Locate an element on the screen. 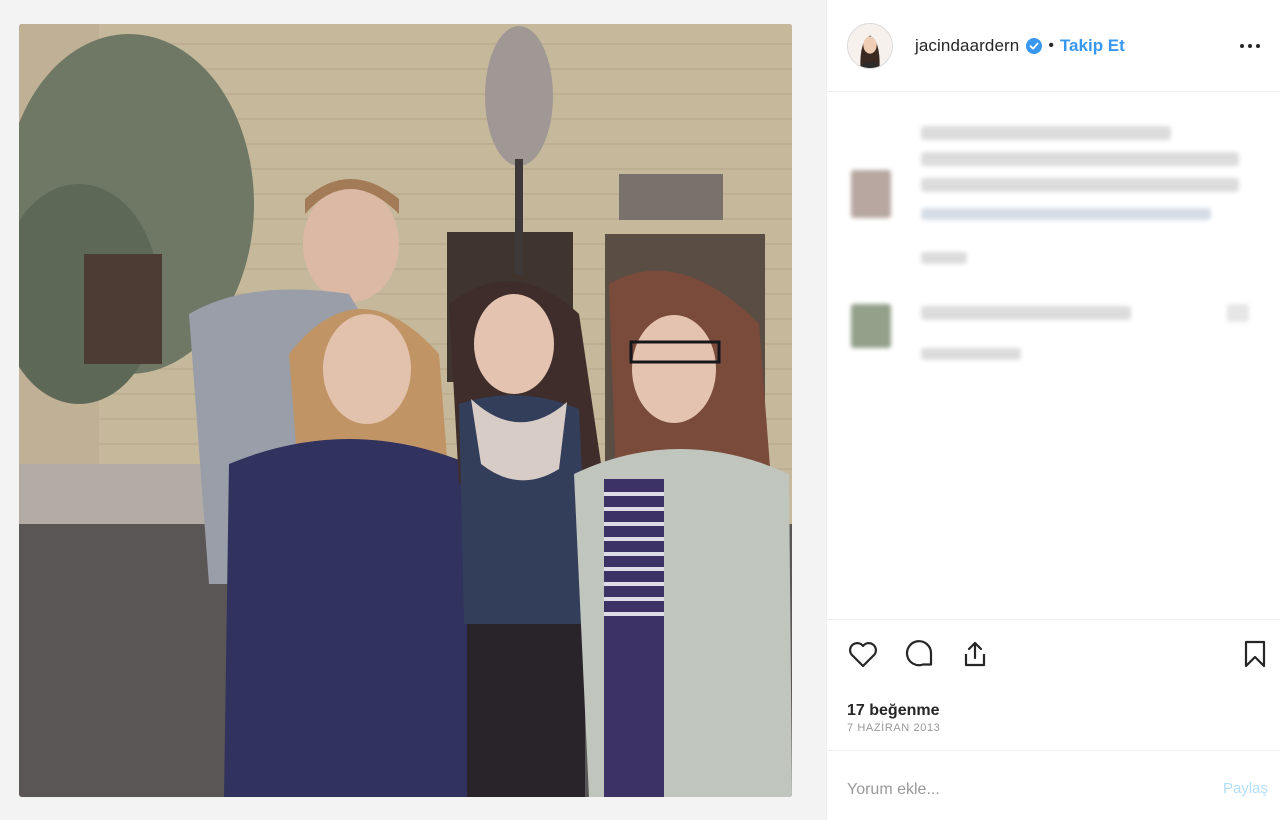 The height and width of the screenshot is (820, 1280). username-link: jacindaardern is located at coordinates (967, 46).